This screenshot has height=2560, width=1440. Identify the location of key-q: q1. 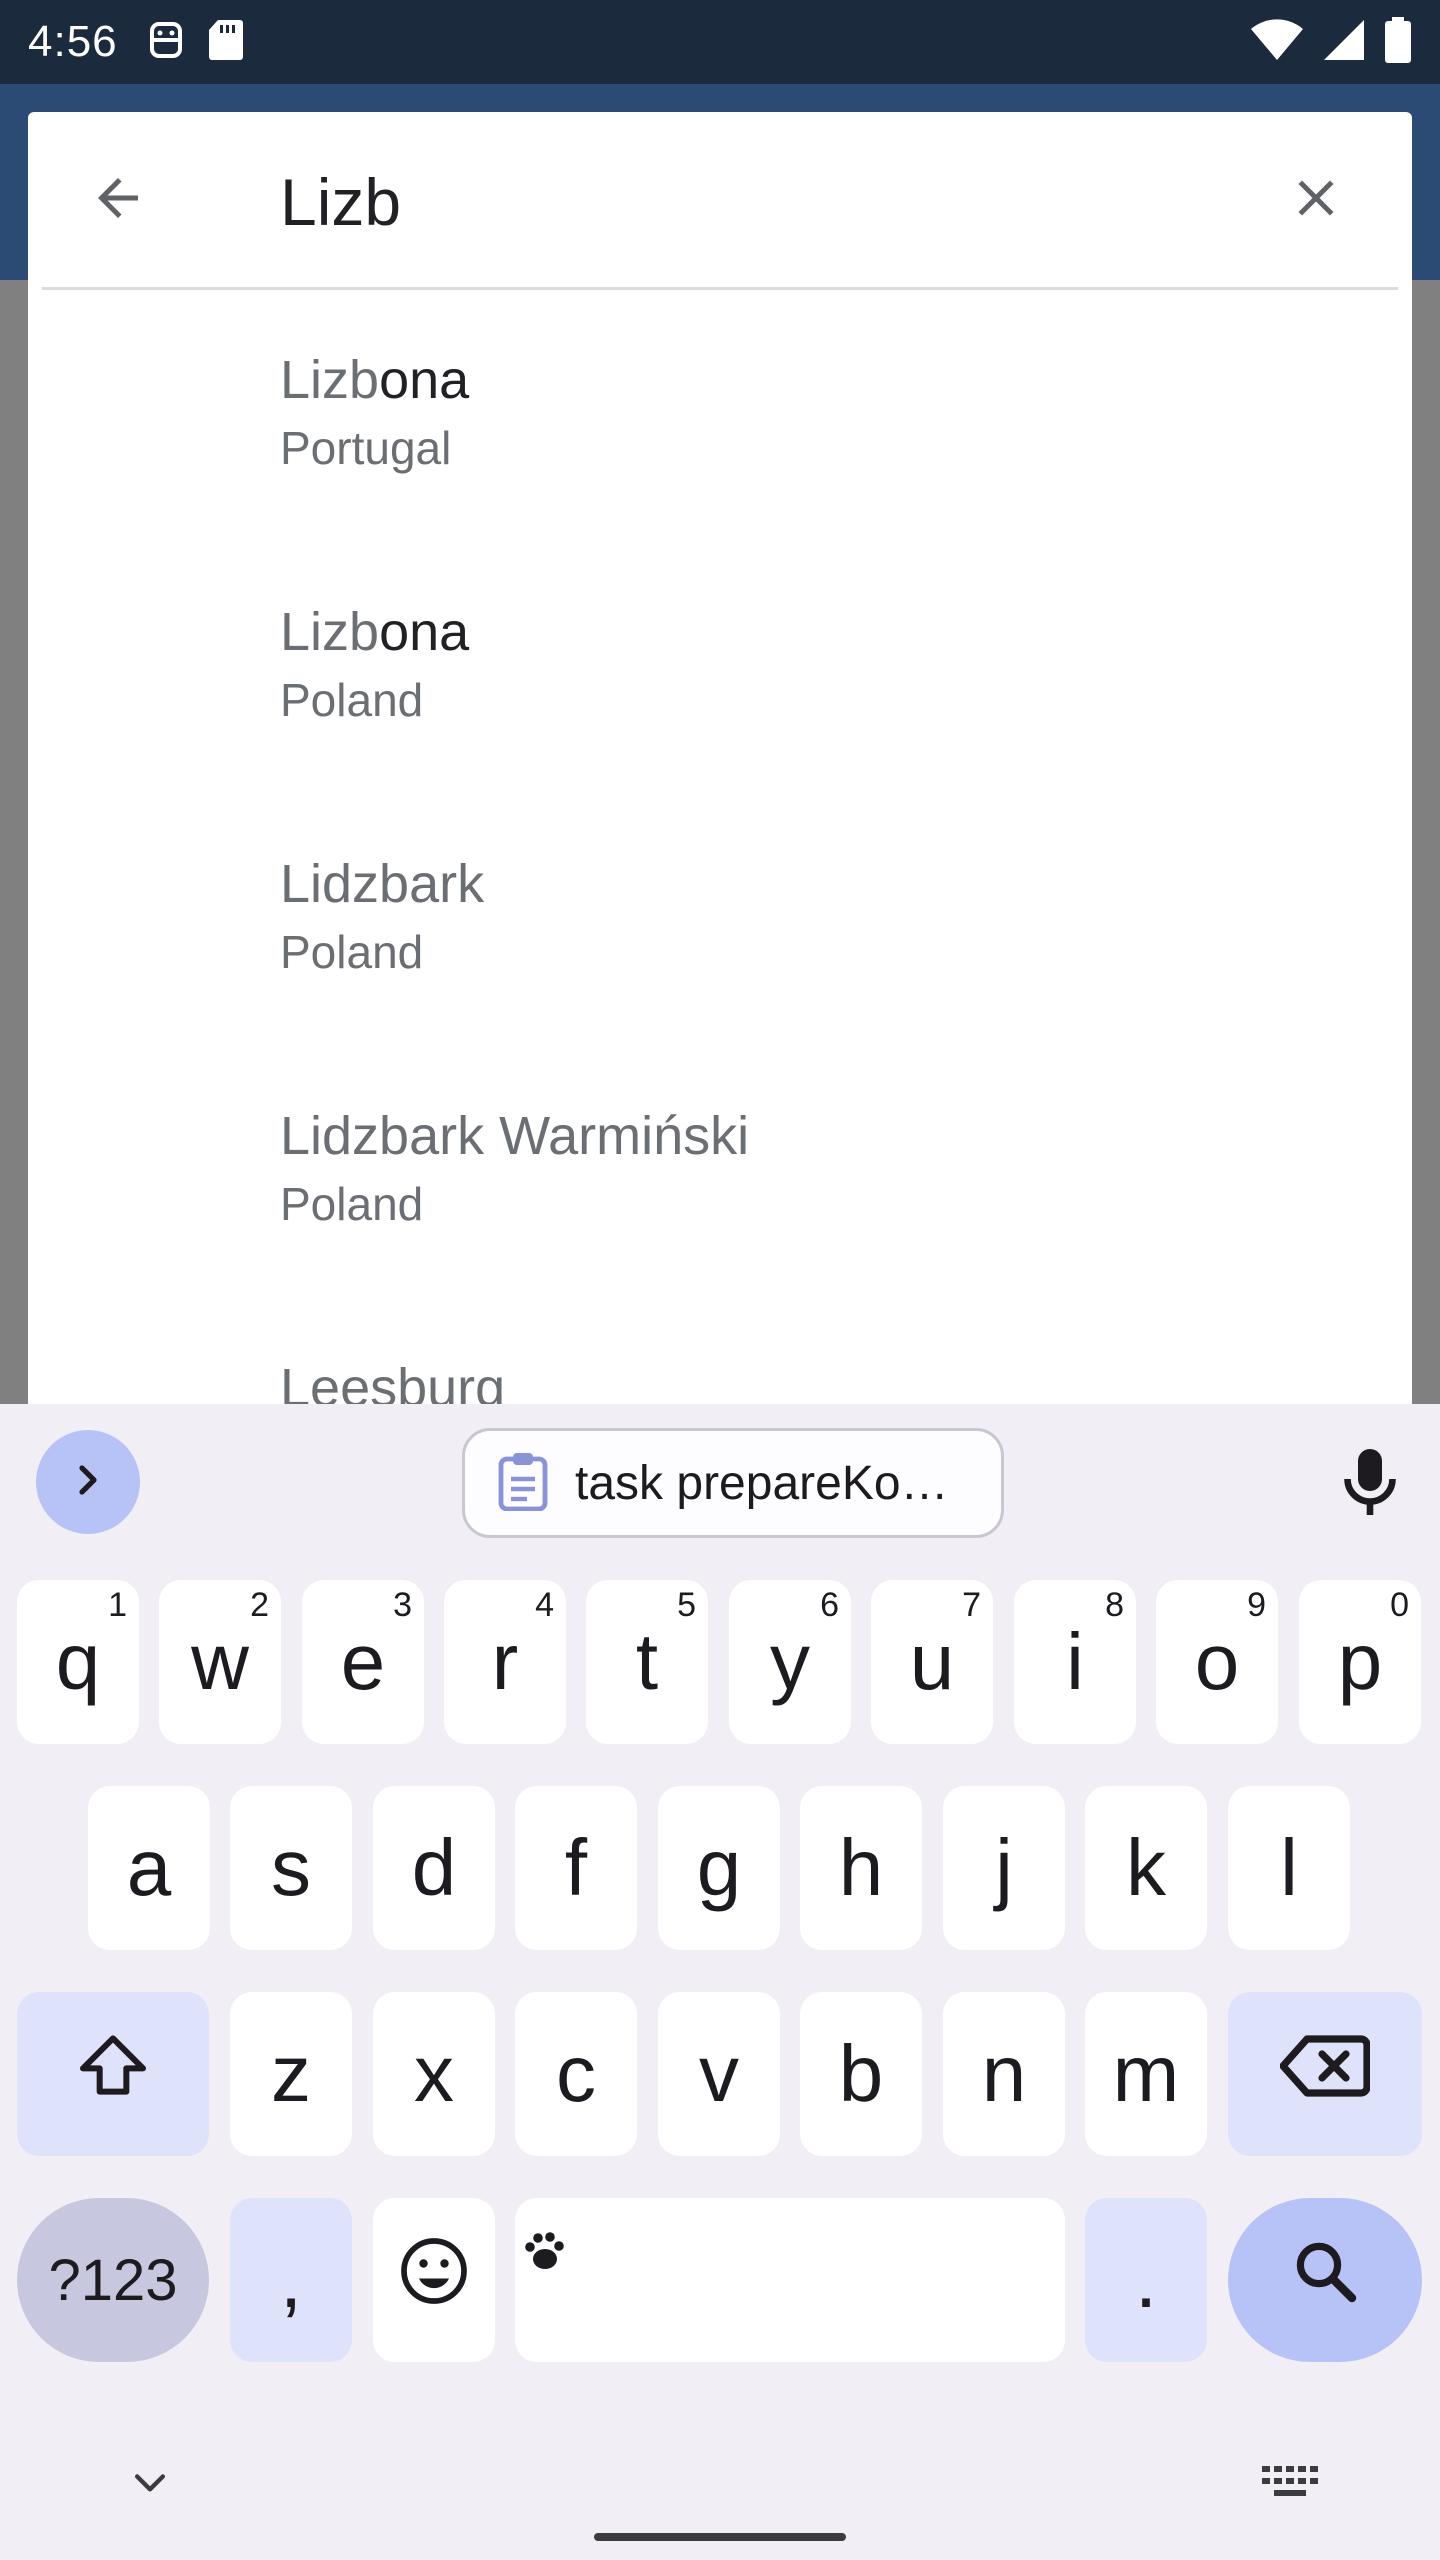
(78, 1662).